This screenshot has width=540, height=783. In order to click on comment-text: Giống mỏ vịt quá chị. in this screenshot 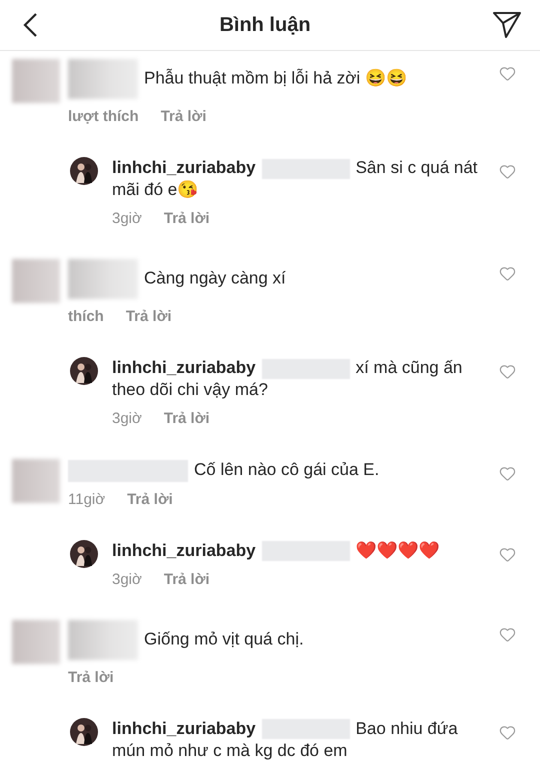, I will do `click(224, 638)`.